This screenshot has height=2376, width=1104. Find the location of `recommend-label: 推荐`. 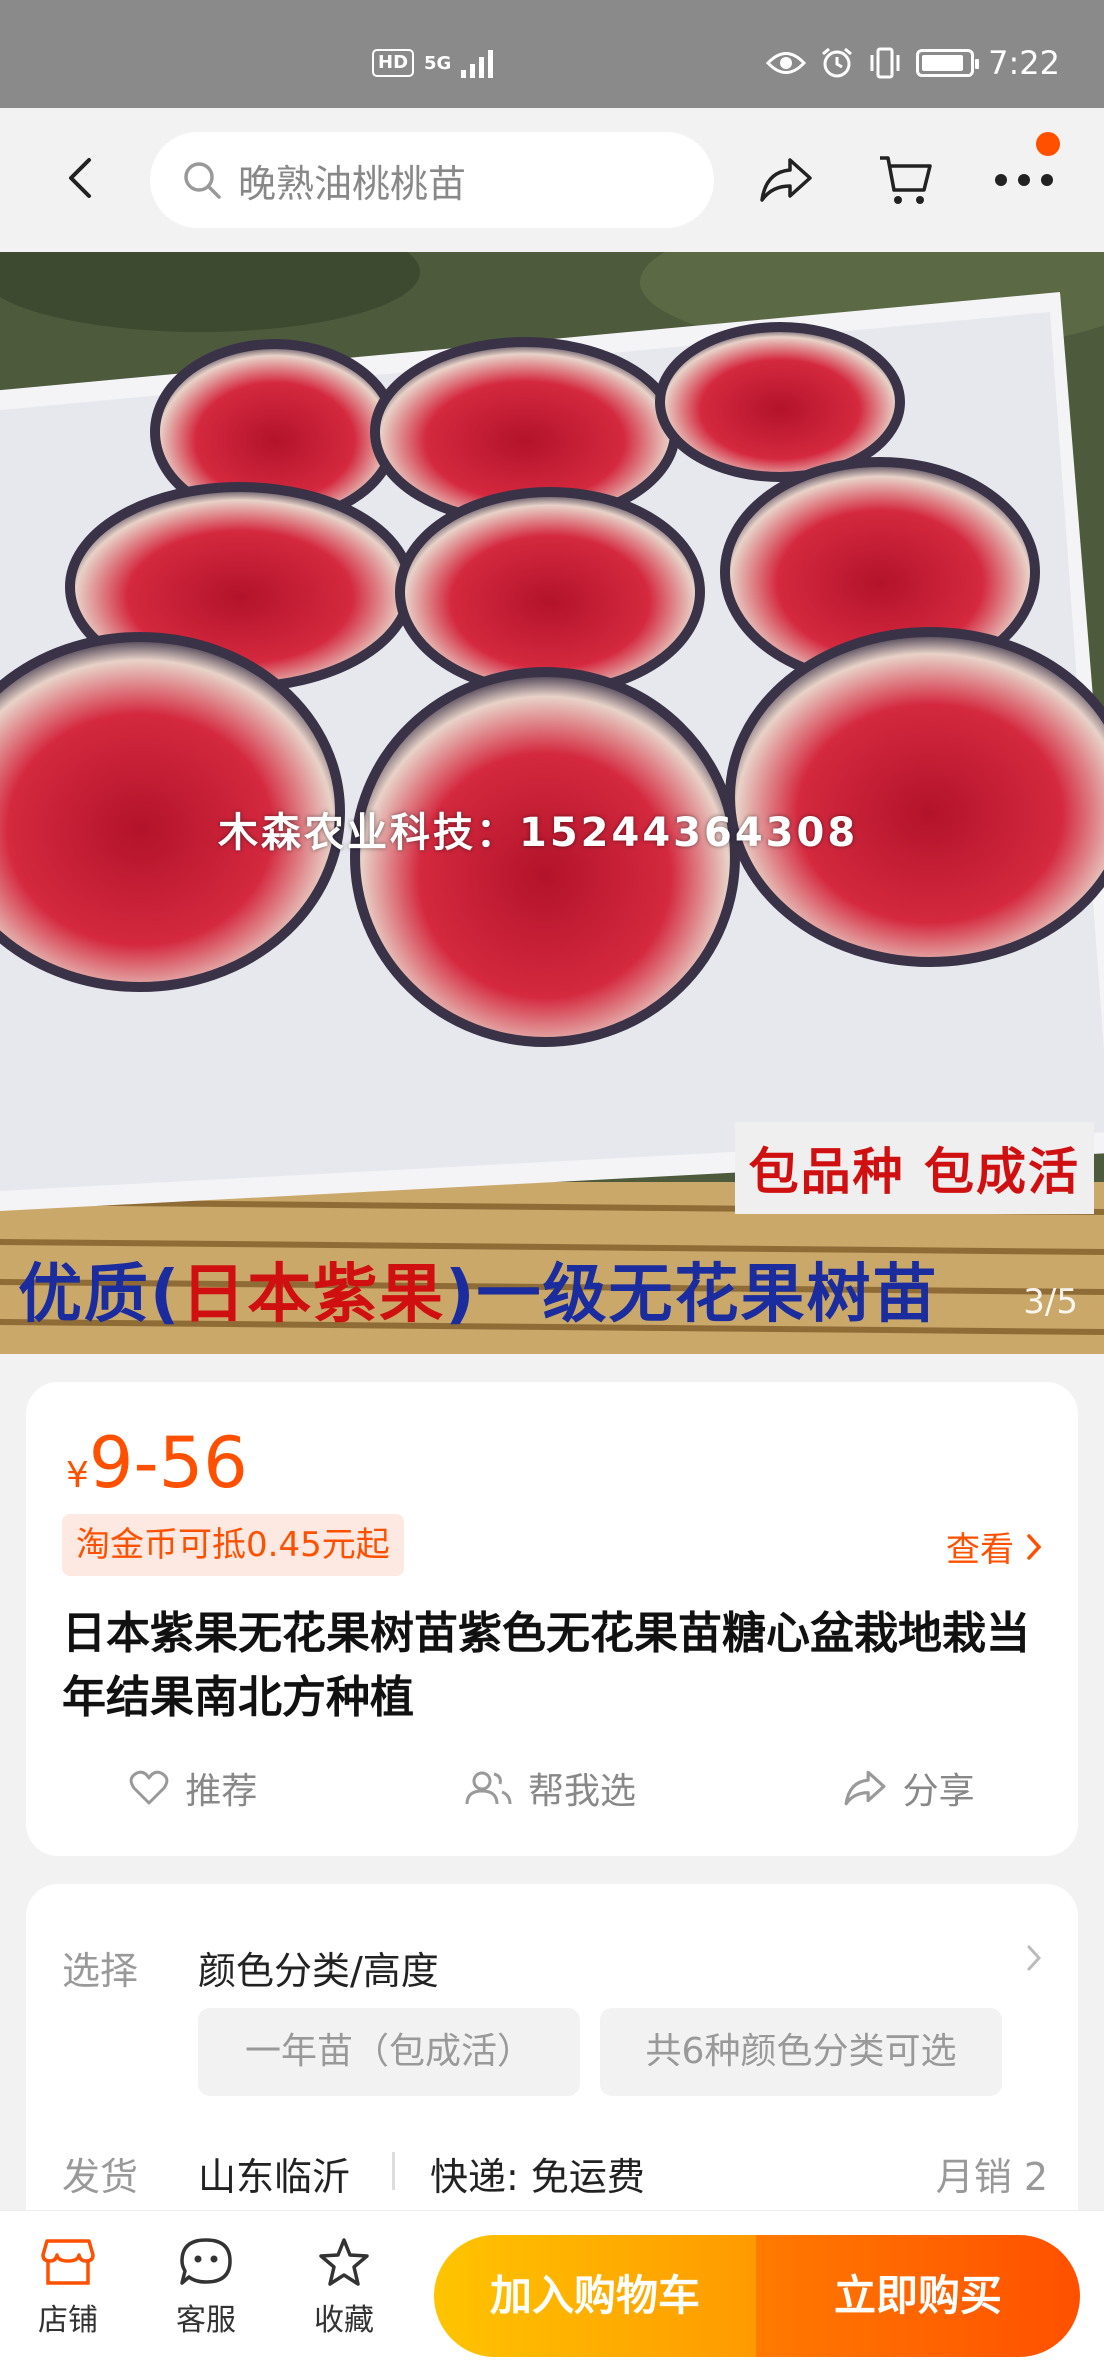

recommend-label: 推荐 is located at coordinates (221, 1791).